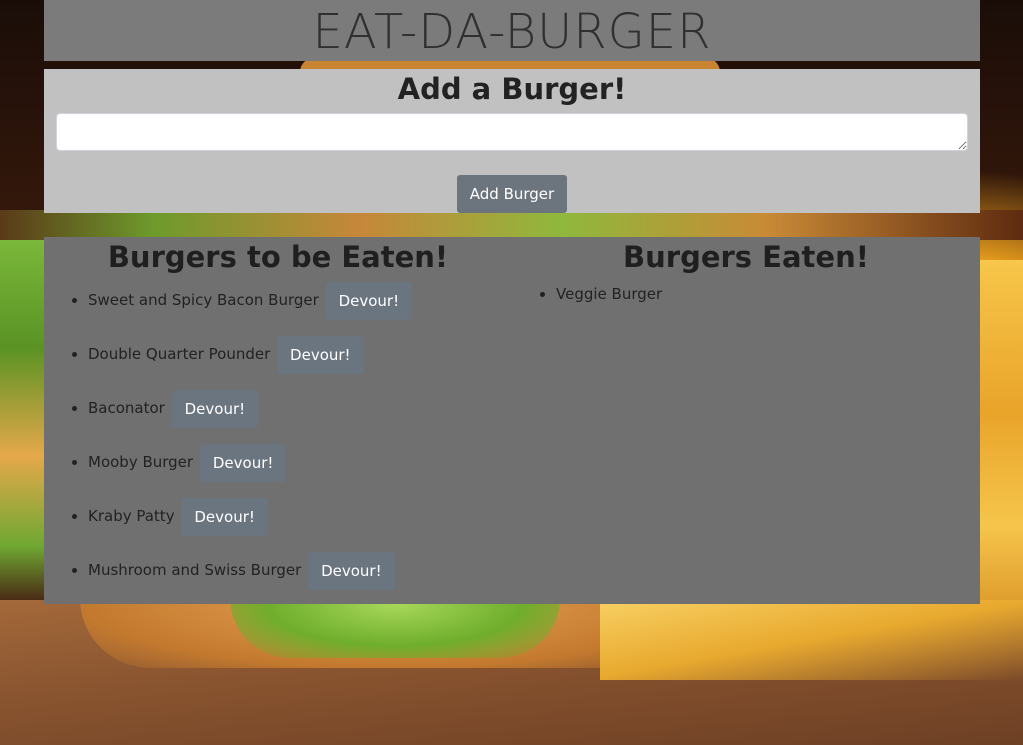 The image size is (1023, 745). Describe the element at coordinates (179, 354) in the screenshot. I see `burger-name: Double Quarter Pounder` at that location.